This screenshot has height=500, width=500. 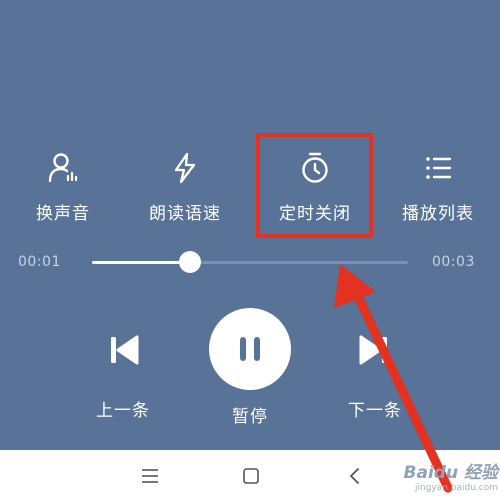 I want to click on progress-track, so click(x=250, y=262).